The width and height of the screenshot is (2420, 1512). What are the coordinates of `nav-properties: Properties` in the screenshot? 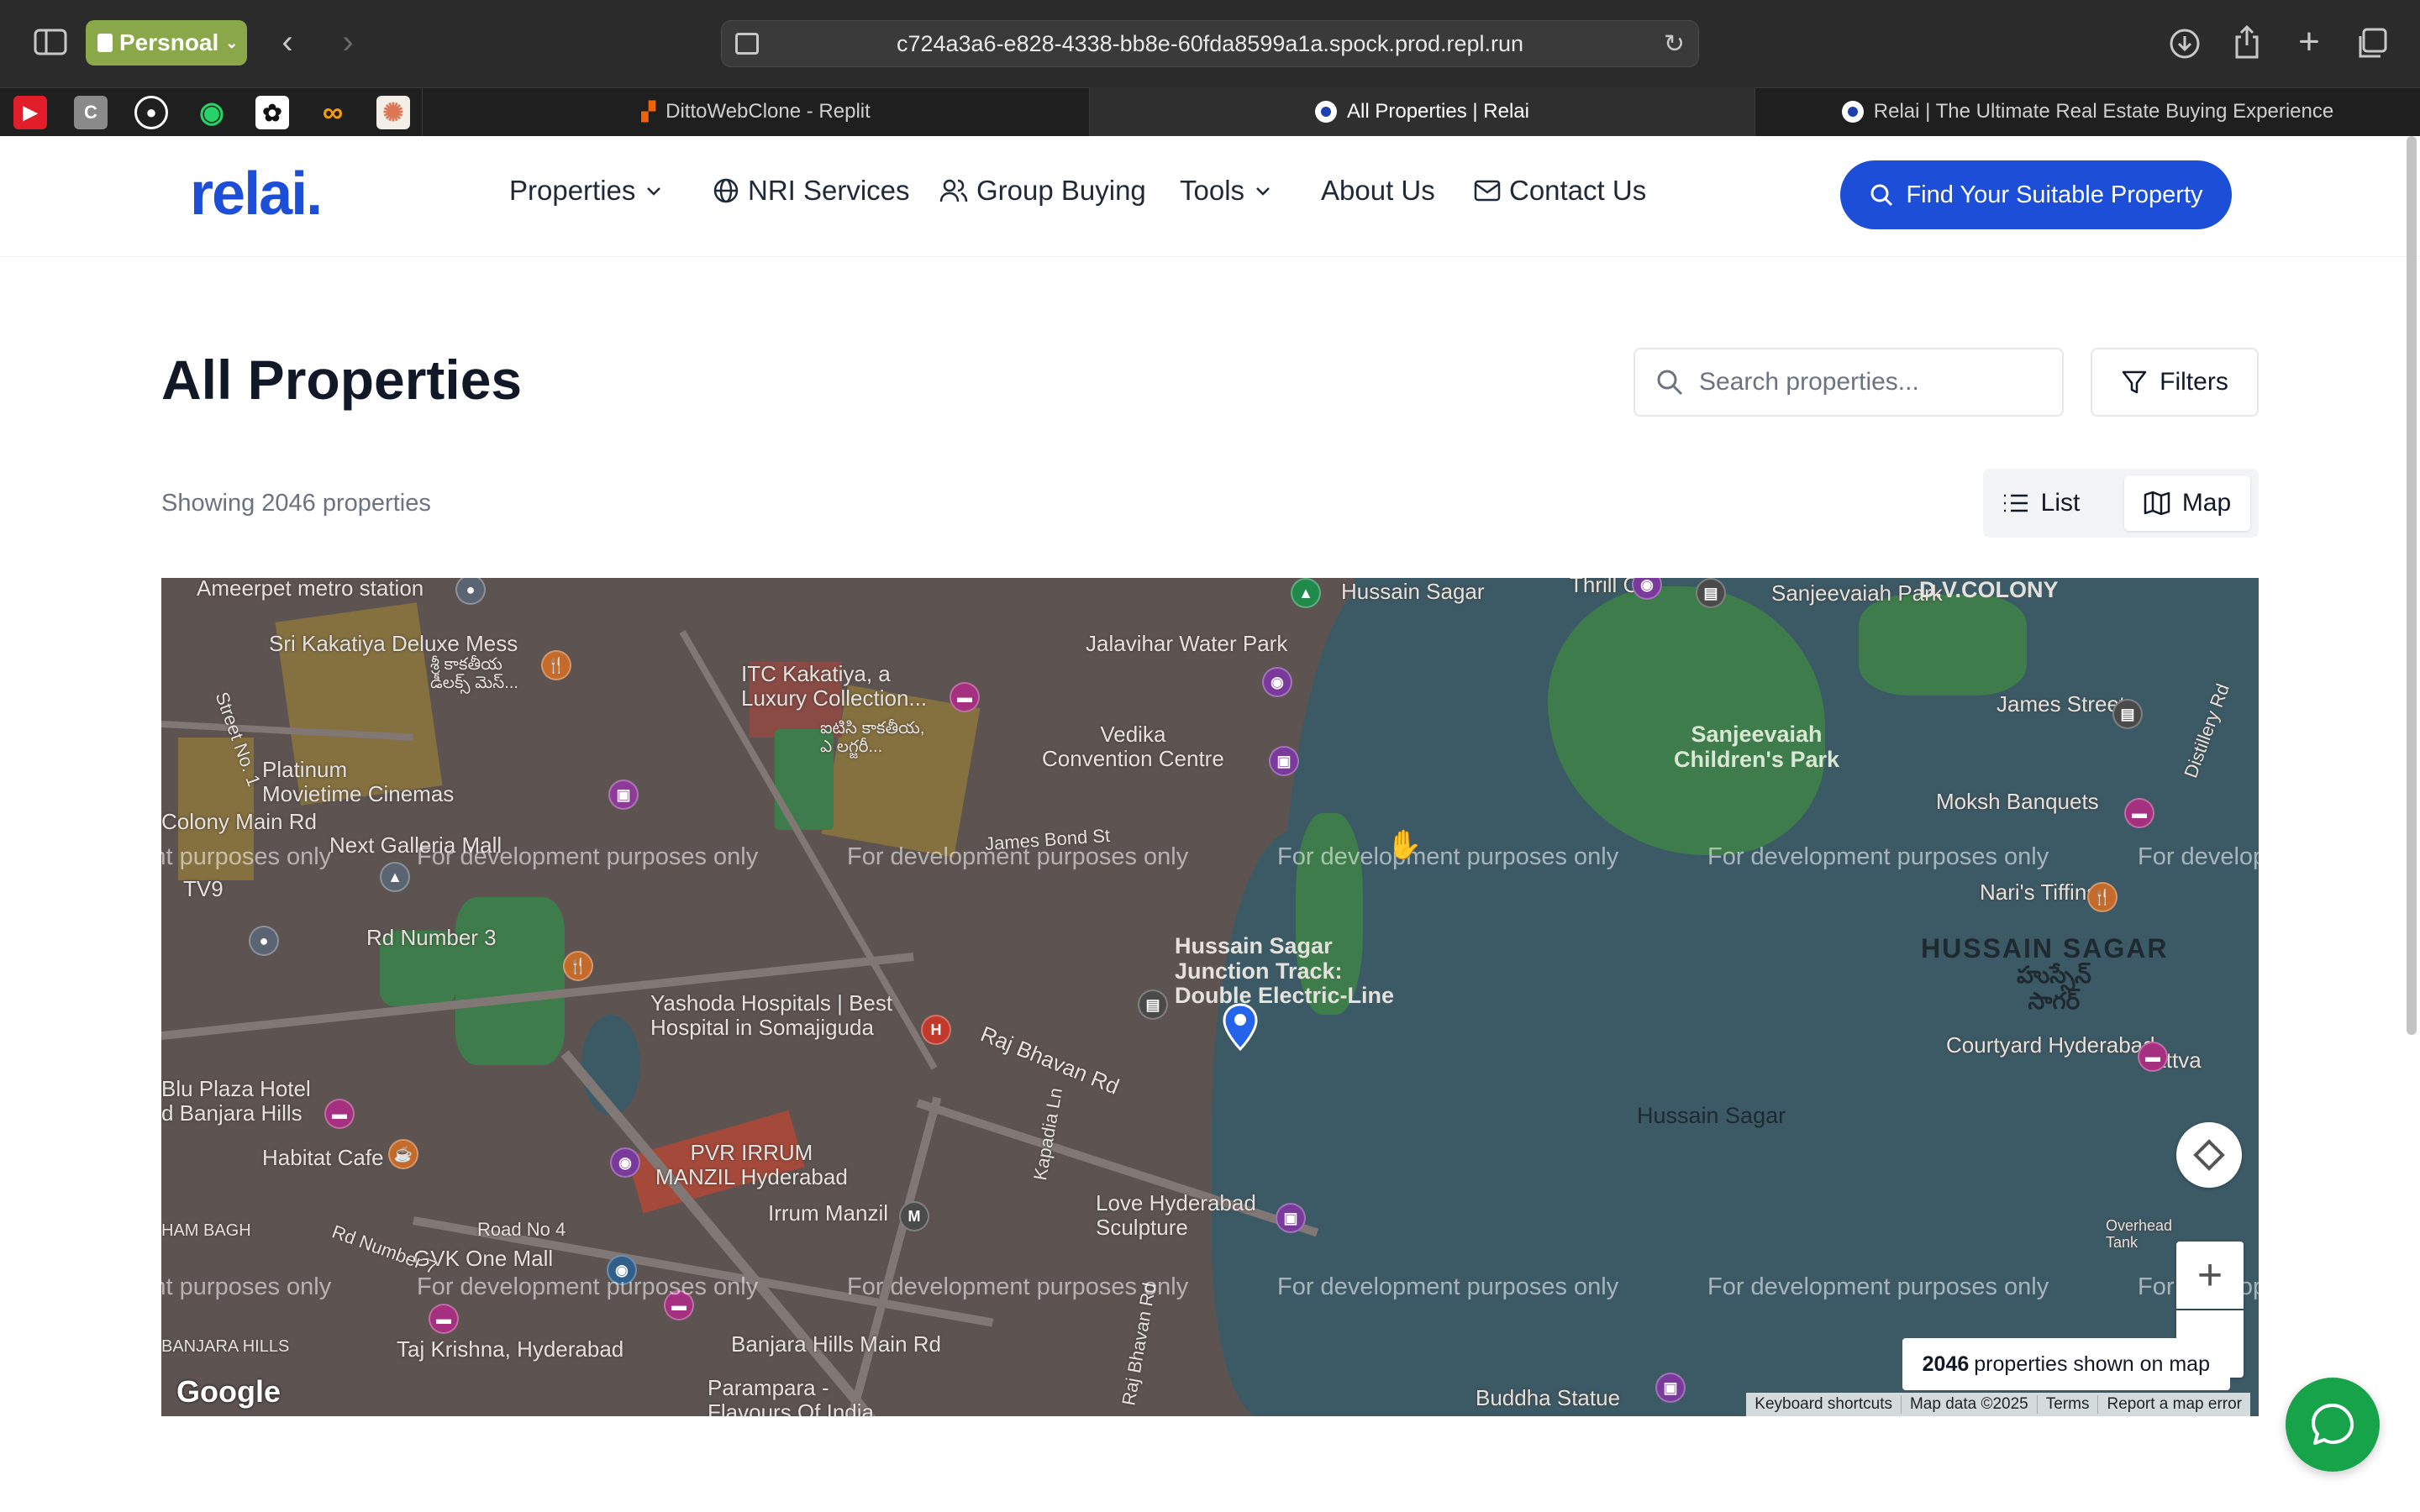 It's located at (586, 191).